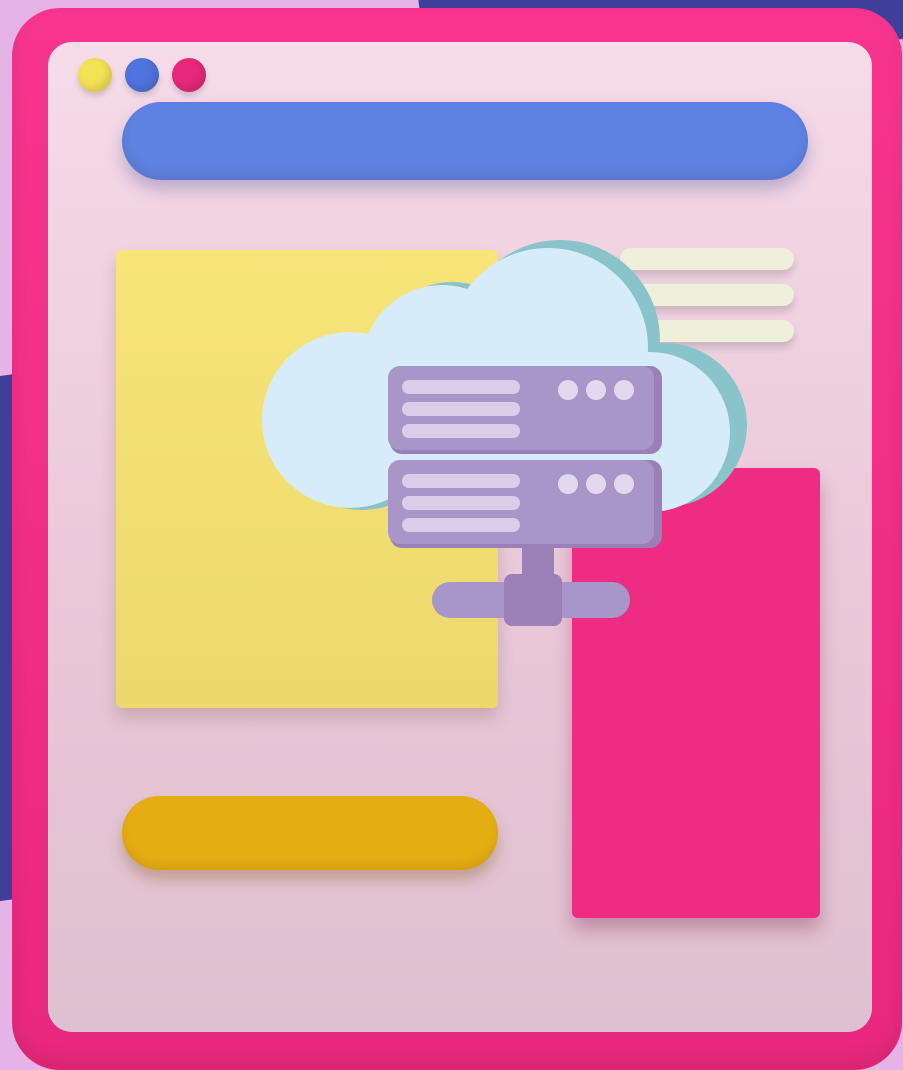 The width and height of the screenshot is (903, 1070). I want to click on window-dot-blue, so click(142, 75).